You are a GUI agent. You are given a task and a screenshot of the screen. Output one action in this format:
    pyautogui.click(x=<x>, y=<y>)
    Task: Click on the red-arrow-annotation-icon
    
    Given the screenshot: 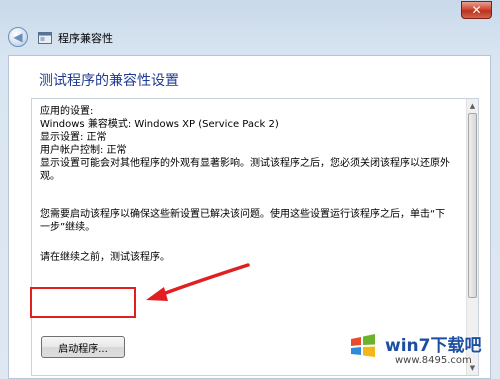 What is the action you would take?
    pyautogui.click(x=198, y=282)
    